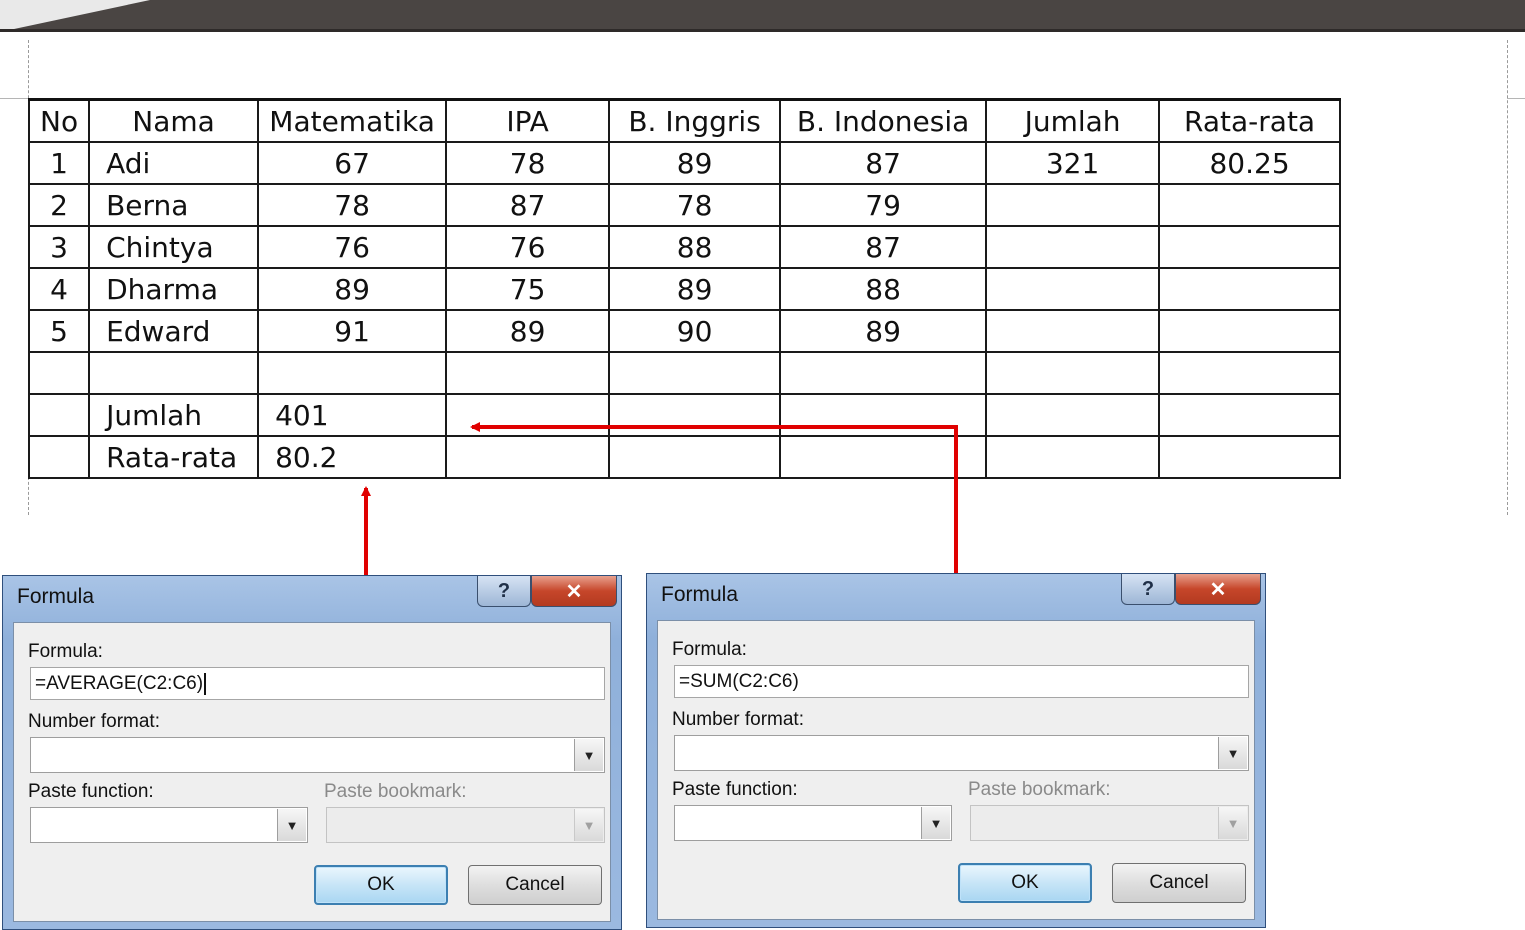 The height and width of the screenshot is (930, 1525). What do you see at coordinates (59, 247) in the screenshot?
I see `table-cell: 3` at bounding box center [59, 247].